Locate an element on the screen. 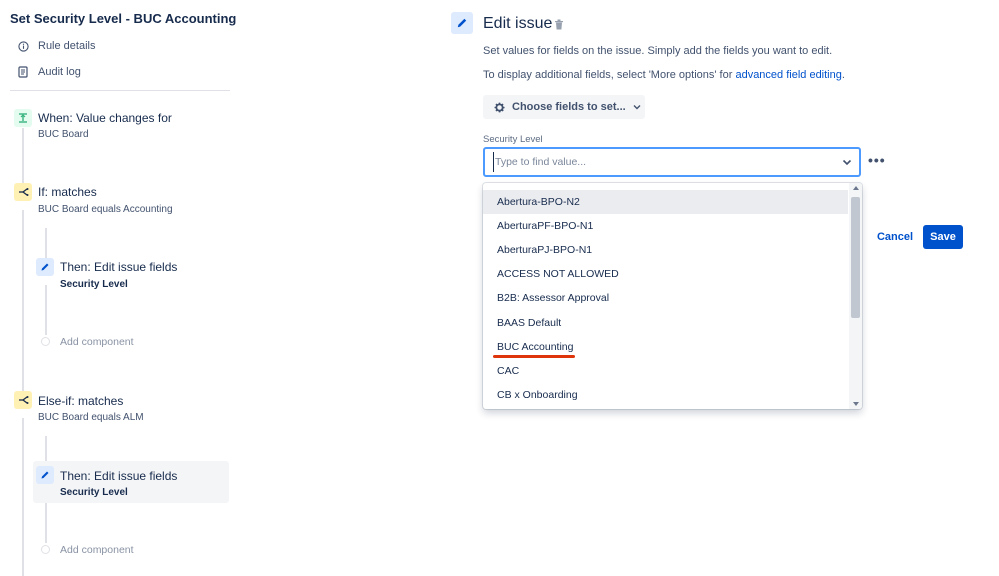  more-options-button: ••• is located at coordinates (877, 160).